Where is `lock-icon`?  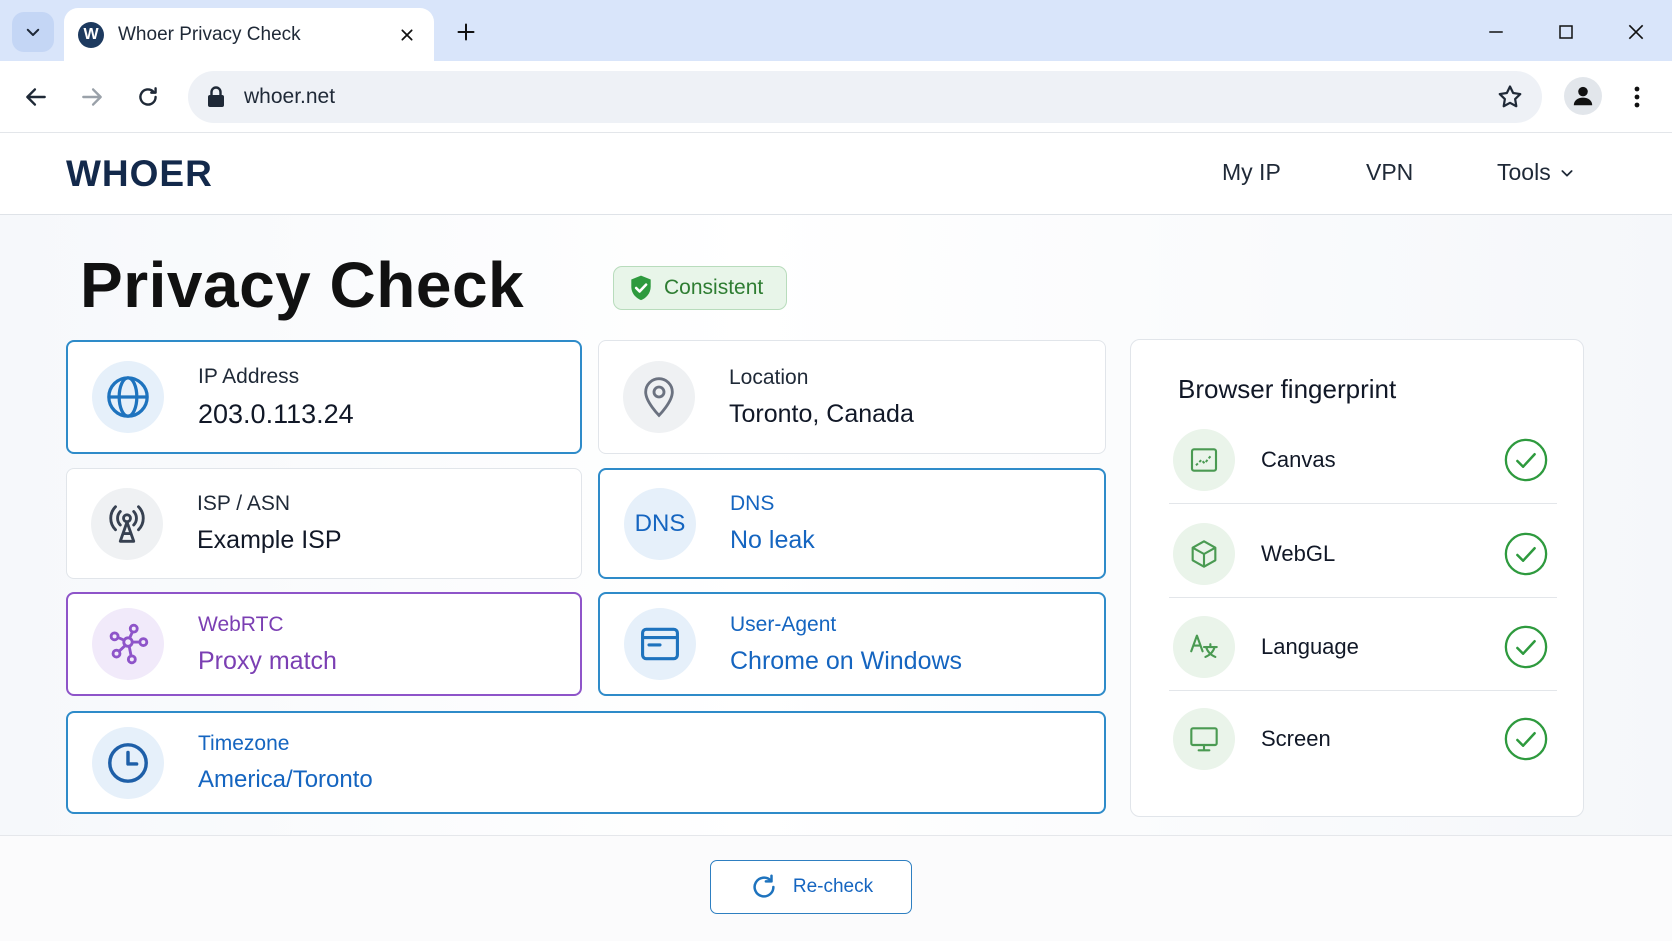 lock-icon is located at coordinates (216, 96).